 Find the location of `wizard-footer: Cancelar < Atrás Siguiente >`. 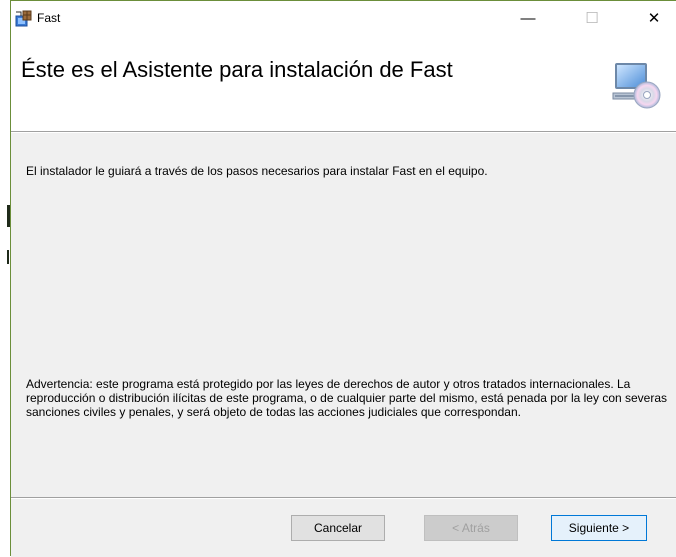

wizard-footer: Cancelar < Atrás Siguiente > is located at coordinates (343, 528).